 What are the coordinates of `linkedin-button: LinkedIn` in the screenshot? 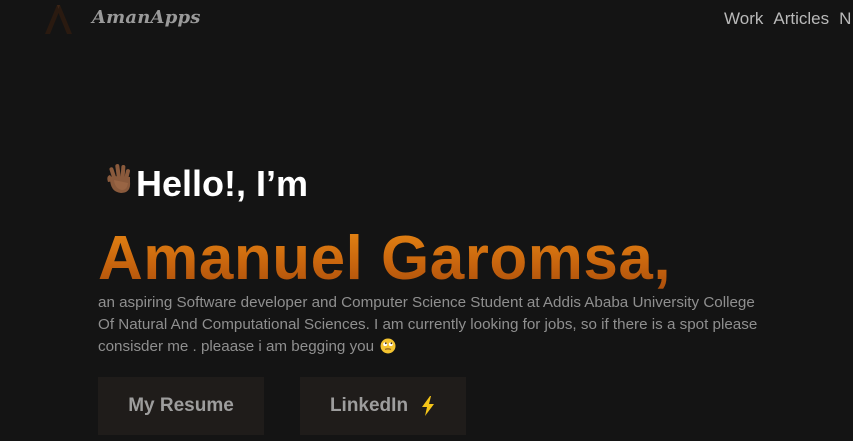 It's located at (383, 406).